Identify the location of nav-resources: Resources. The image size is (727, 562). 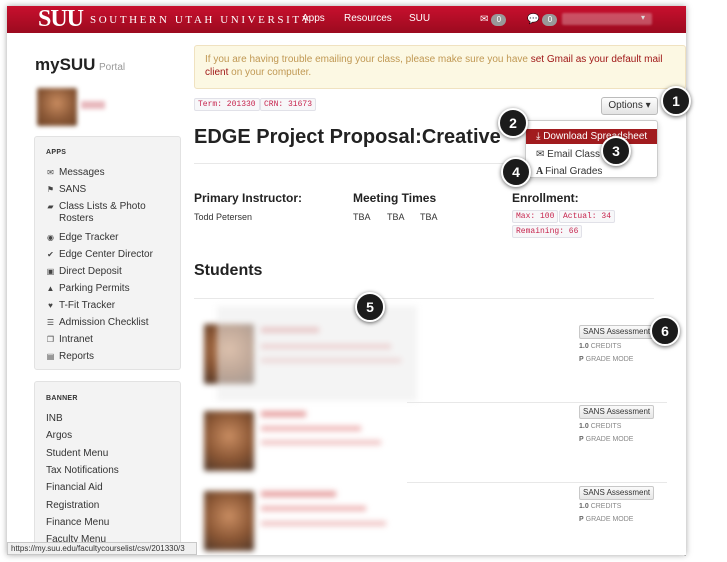
(368, 18).